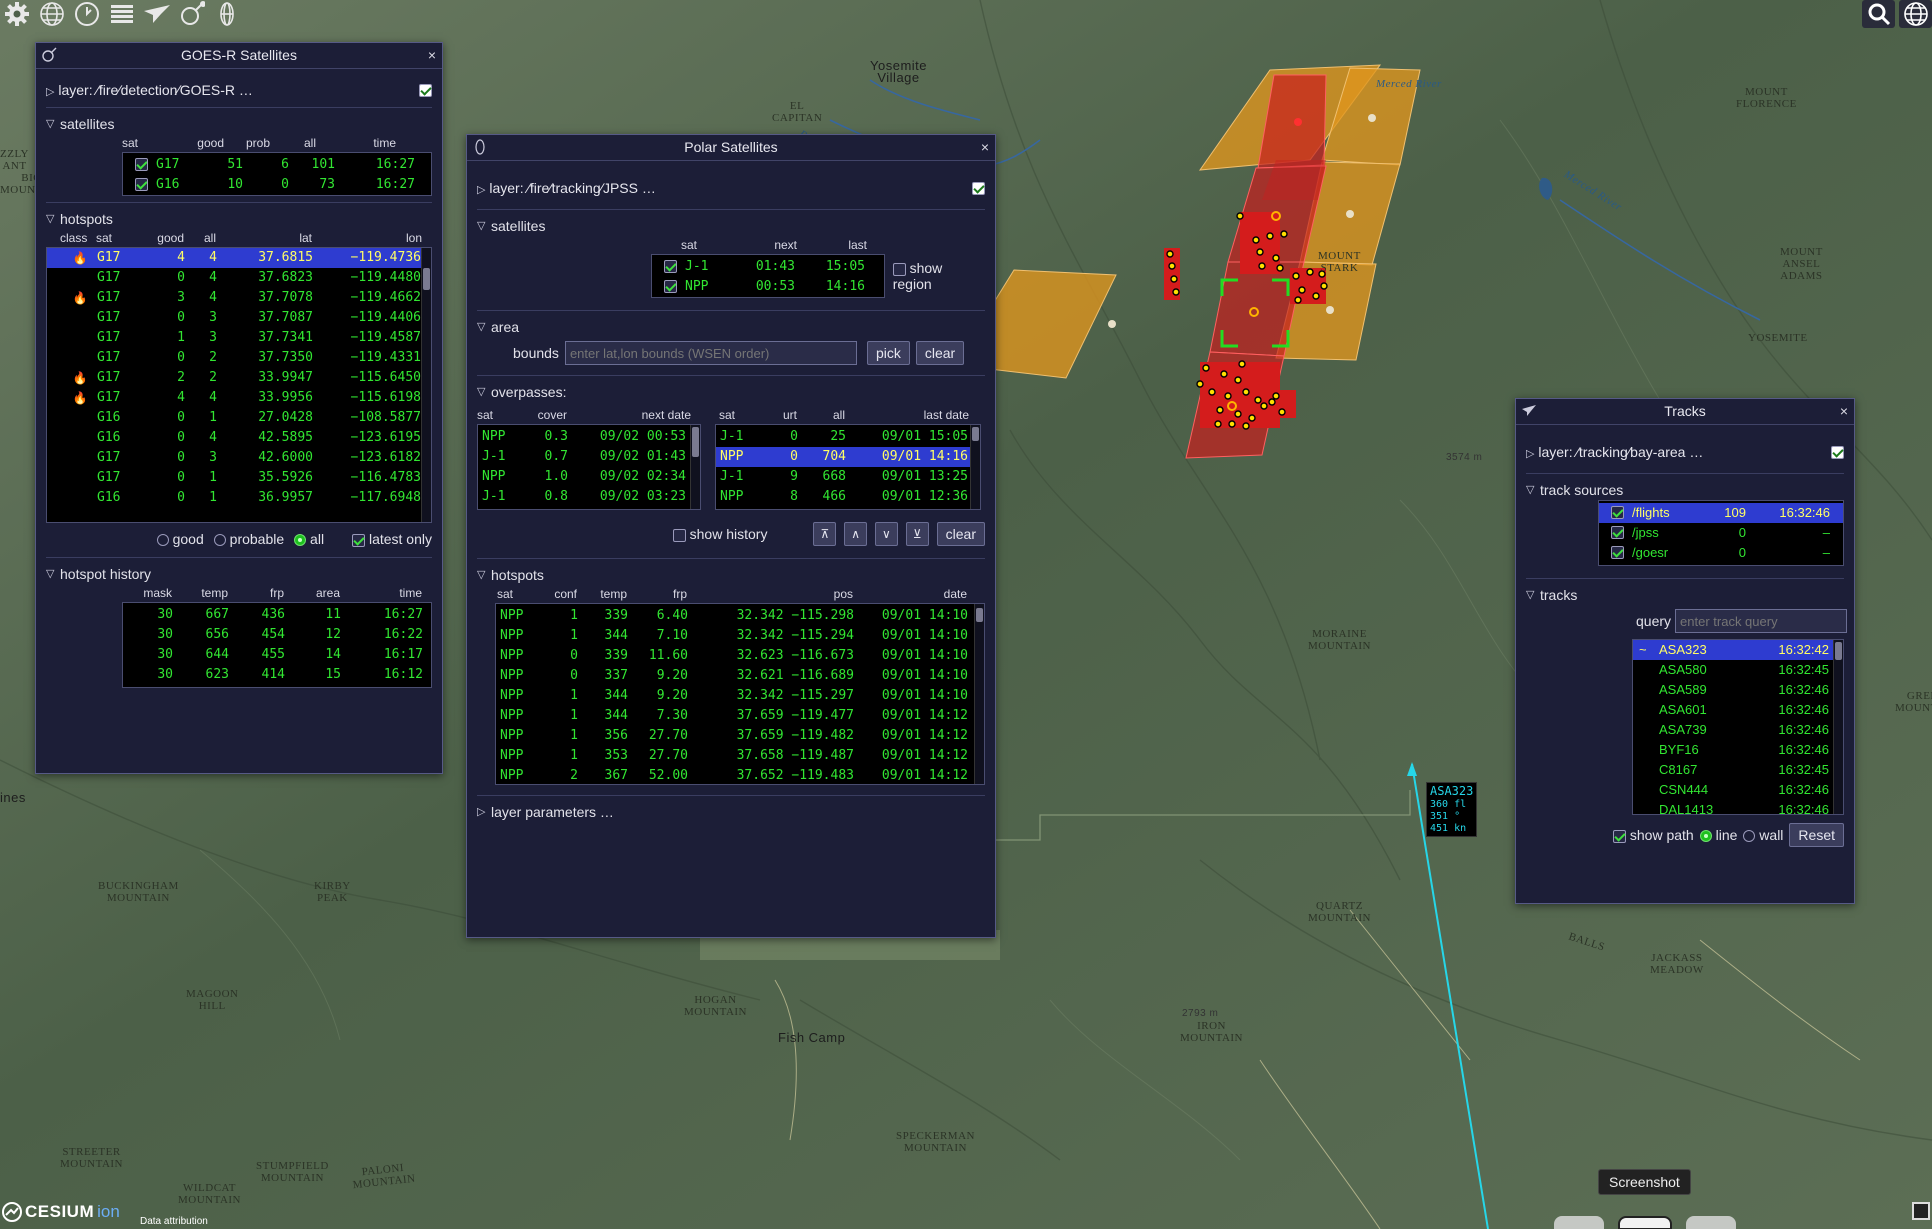 This screenshot has height=1229, width=1932. What do you see at coordinates (1738, 750) in the screenshot?
I see `track-row: BYF16 16:32:46` at bounding box center [1738, 750].